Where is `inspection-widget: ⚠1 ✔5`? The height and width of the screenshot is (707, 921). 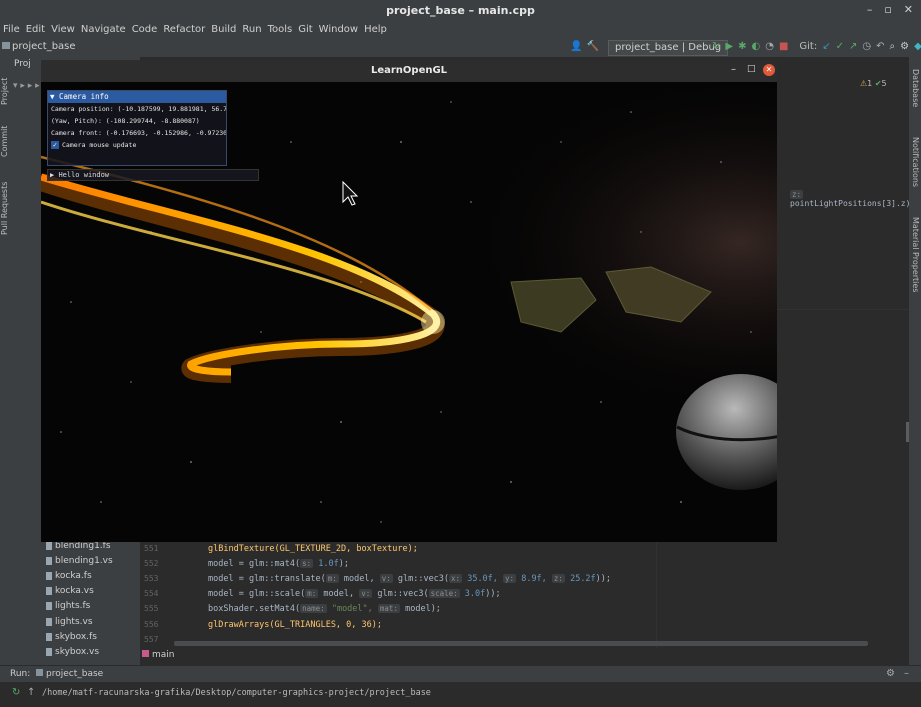
inspection-widget: ⚠1 ✔5 is located at coordinates (873, 83).